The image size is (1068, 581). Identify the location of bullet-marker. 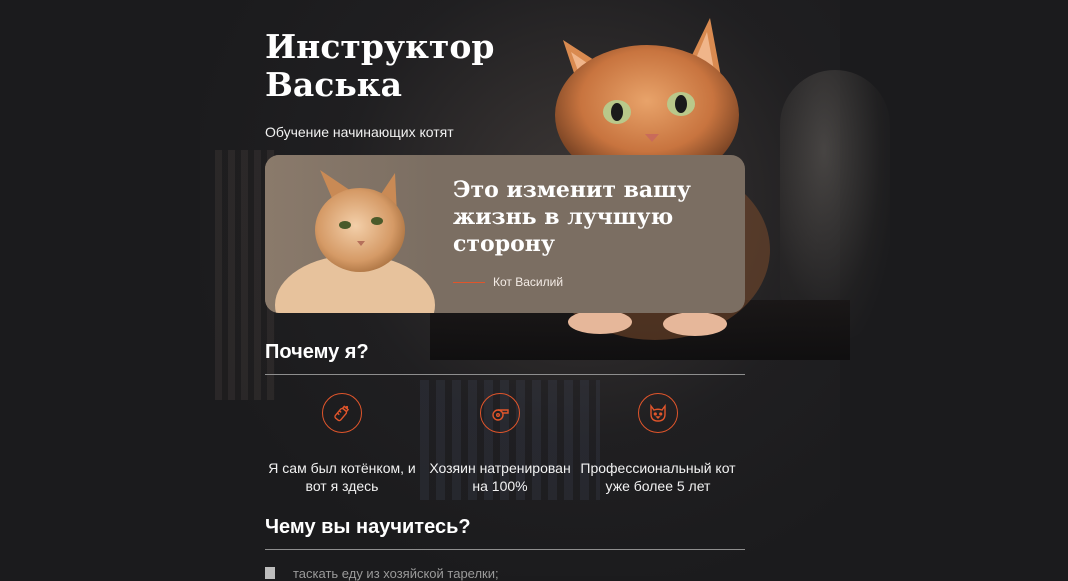
(270, 573).